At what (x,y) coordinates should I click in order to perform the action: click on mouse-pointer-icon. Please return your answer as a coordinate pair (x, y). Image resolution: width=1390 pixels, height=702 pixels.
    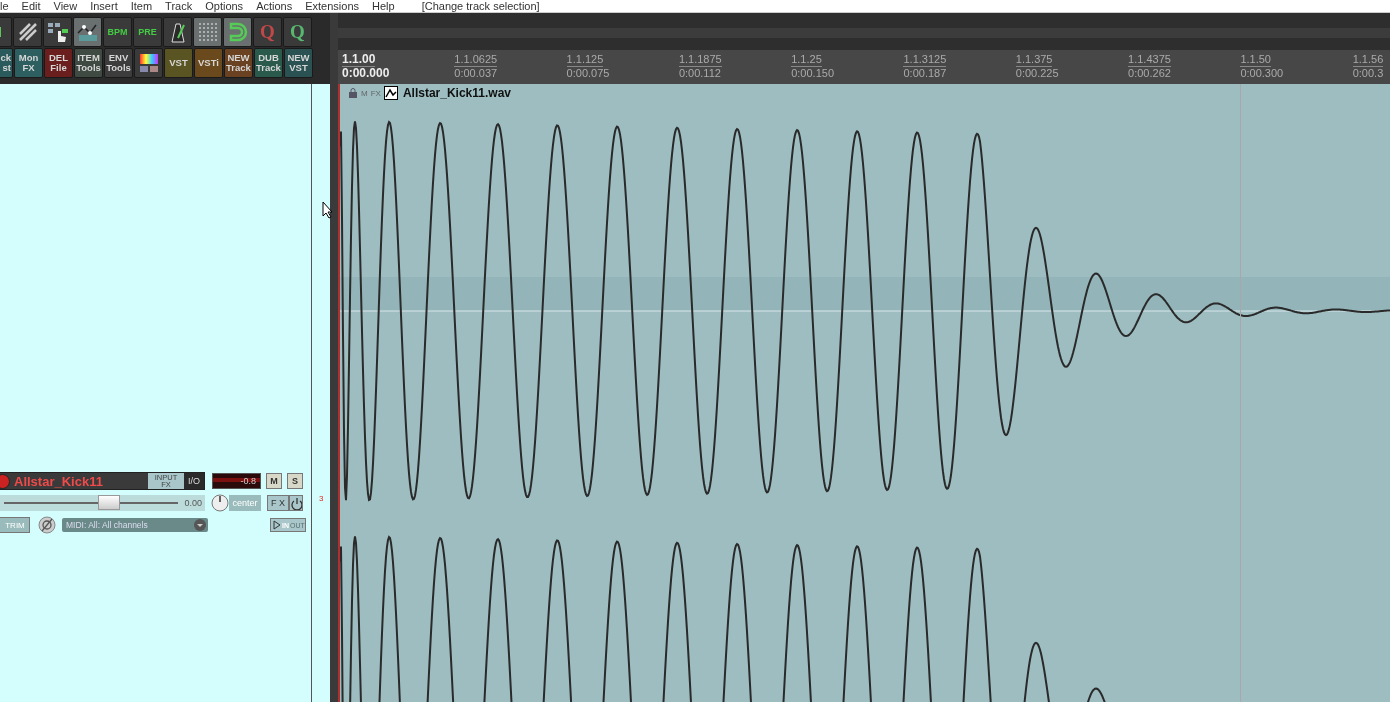
    Looking at the image, I should click on (328, 210).